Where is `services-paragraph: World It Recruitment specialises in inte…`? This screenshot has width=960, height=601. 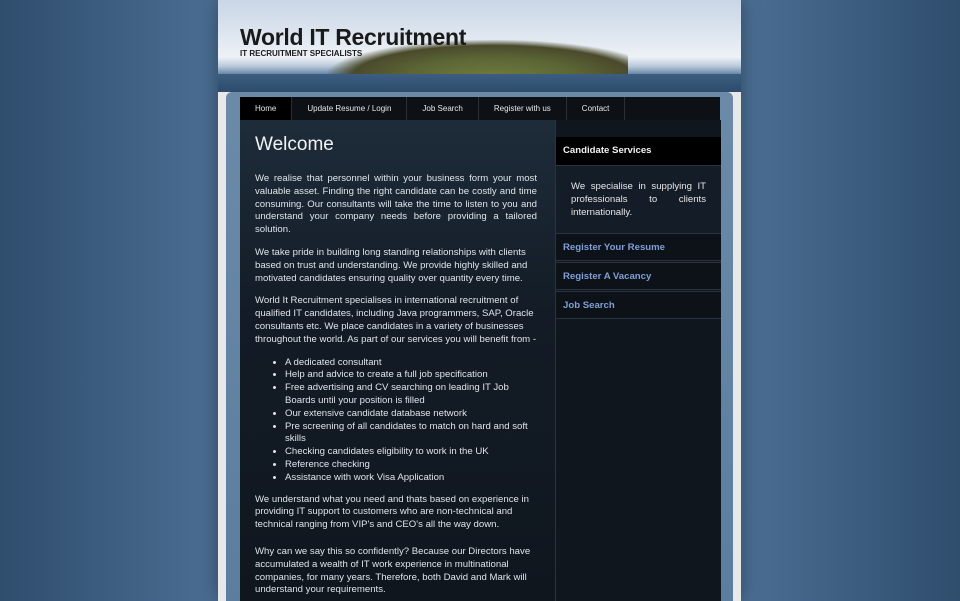
services-paragraph: World It Recruitment specialises in inte… is located at coordinates (396, 320).